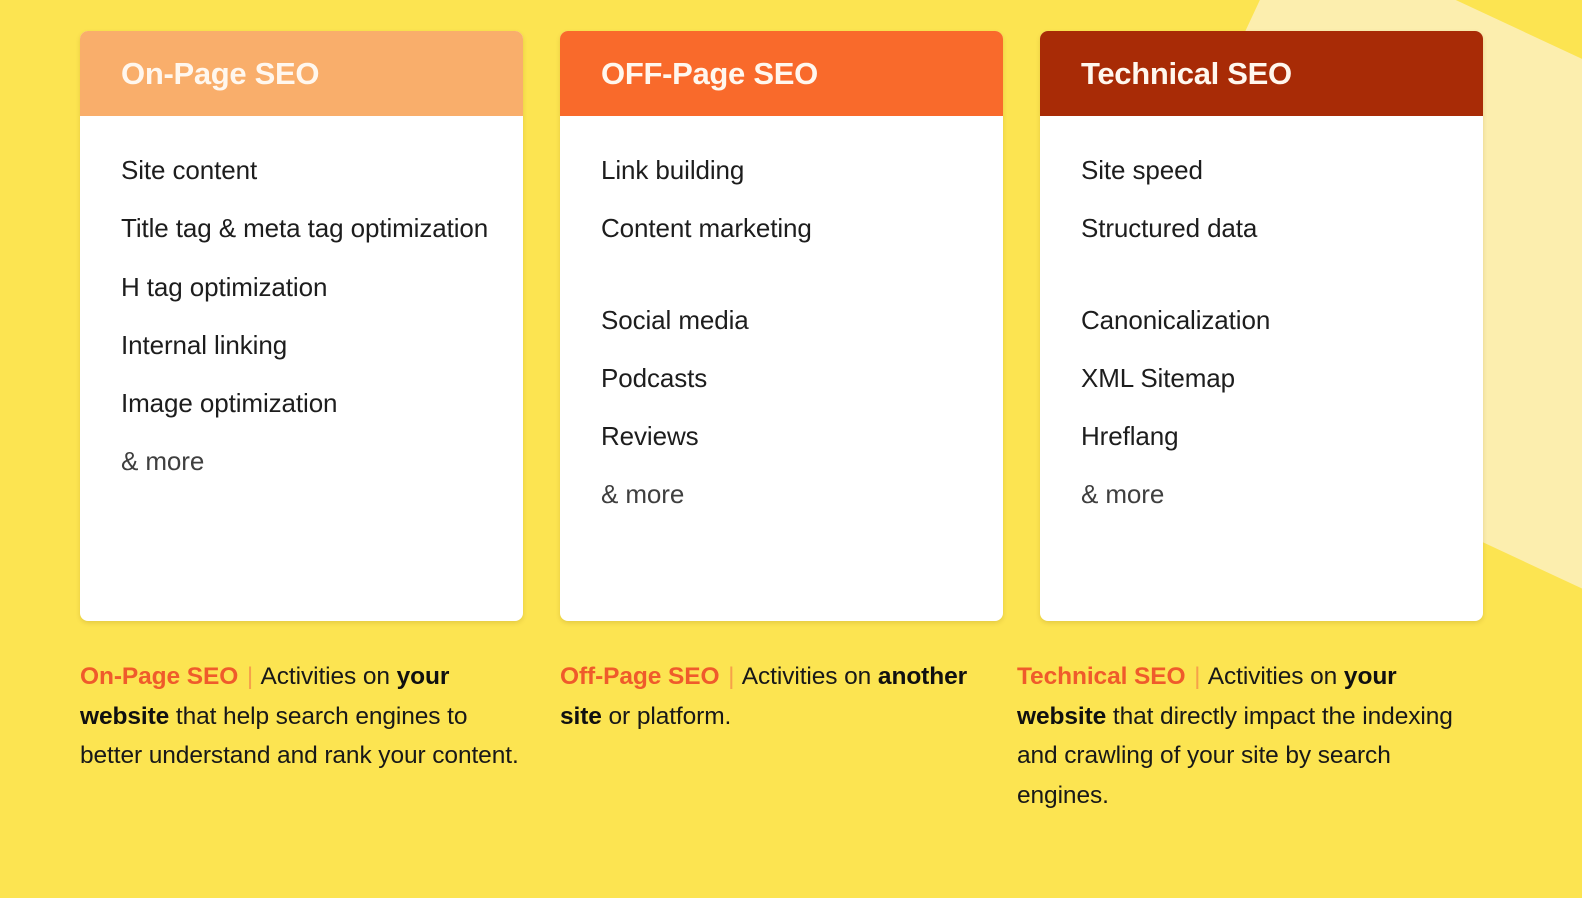 The height and width of the screenshot is (898, 1582). What do you see at coordinates (706, 228) in the screenshot?
I see `list-item: Content marketing` at bounding box center [706, 228].